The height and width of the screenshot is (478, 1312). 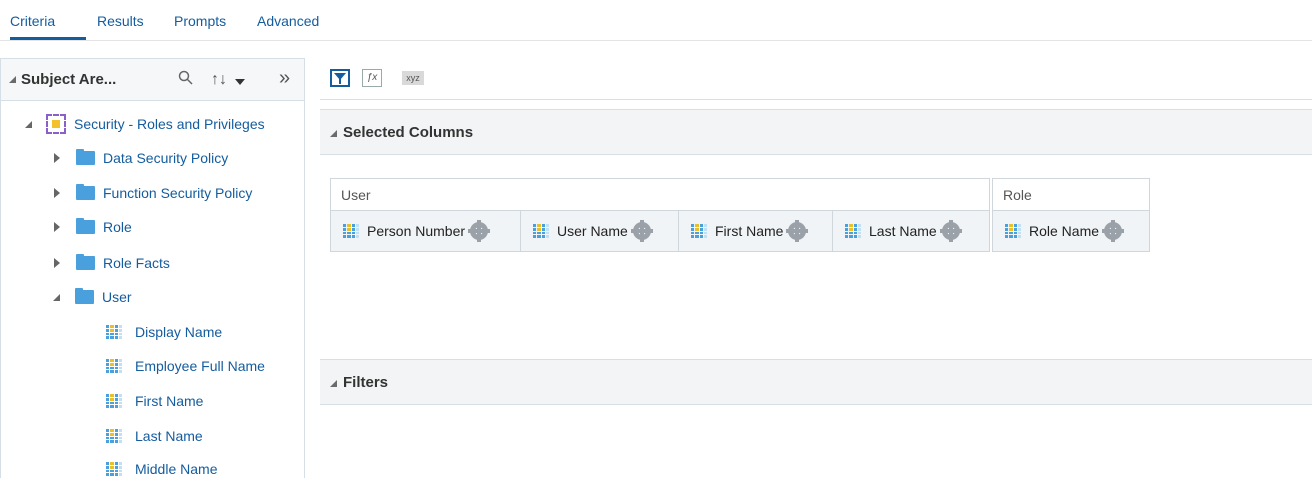 What do you see at coordinates (219, 80) in the screenshot?
I see `sort-icon: ↑↓` at bounding box center [219, 80].